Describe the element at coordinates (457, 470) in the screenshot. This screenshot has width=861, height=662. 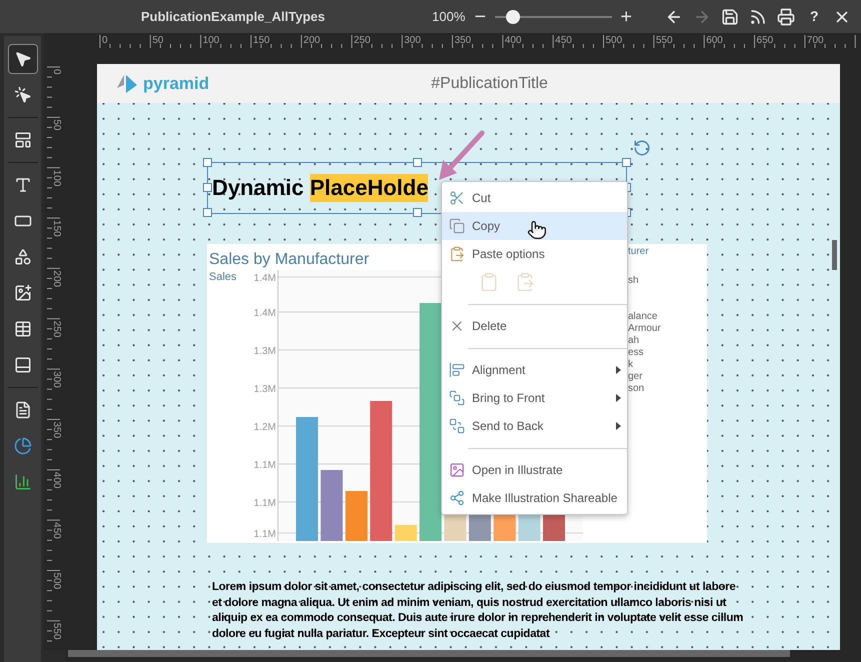
I see `picture-icon` at that location.